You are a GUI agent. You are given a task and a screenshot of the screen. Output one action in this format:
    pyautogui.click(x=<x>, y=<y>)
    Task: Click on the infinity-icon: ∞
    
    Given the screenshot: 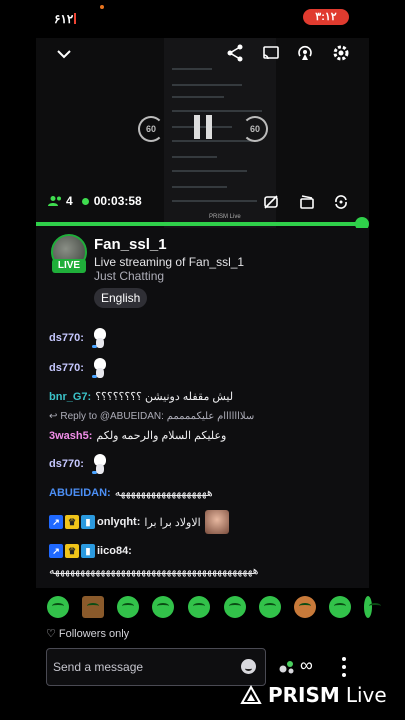 What is the action you would take?
    pyautogui.click(x=306, y=665)
    